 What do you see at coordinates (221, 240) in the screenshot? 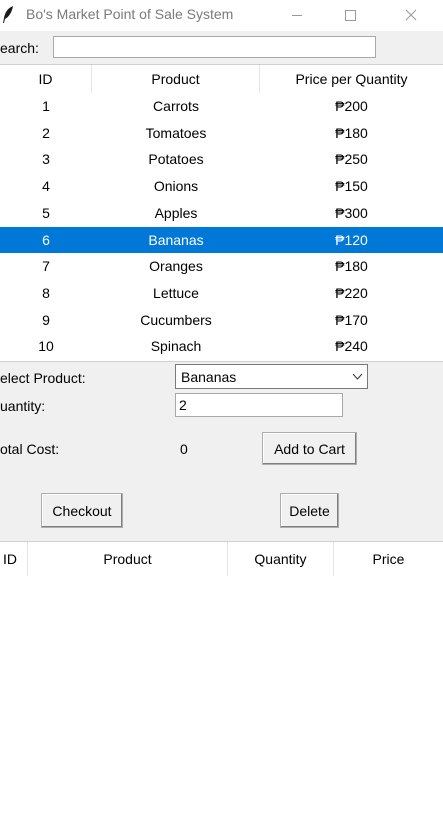
I see `table-row: 6 Bananas ₱120` at bounding box center [221, 240].